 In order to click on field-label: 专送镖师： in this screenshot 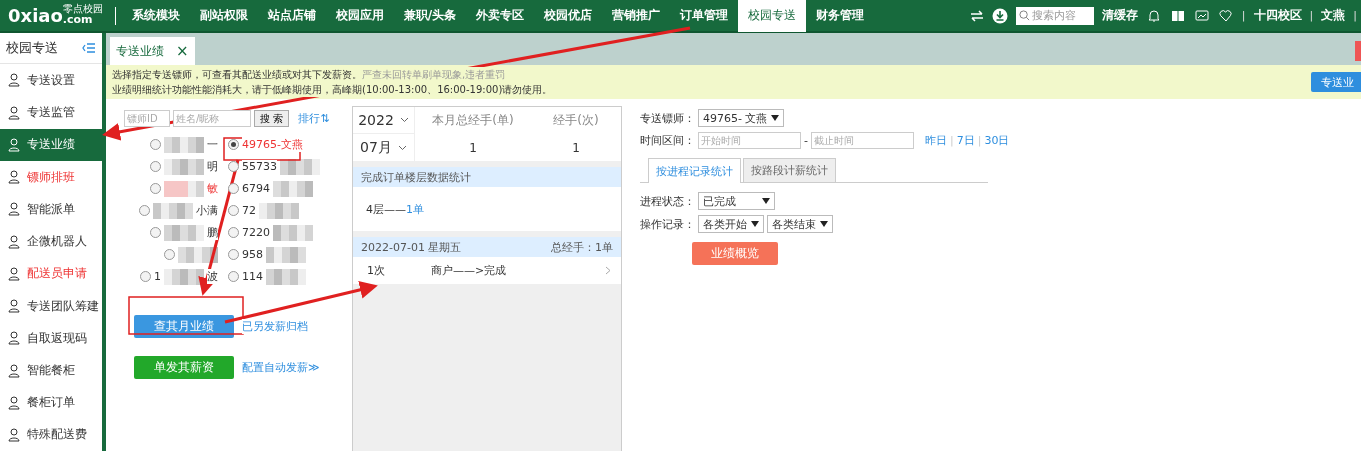, I will do `click(667, 118)`.